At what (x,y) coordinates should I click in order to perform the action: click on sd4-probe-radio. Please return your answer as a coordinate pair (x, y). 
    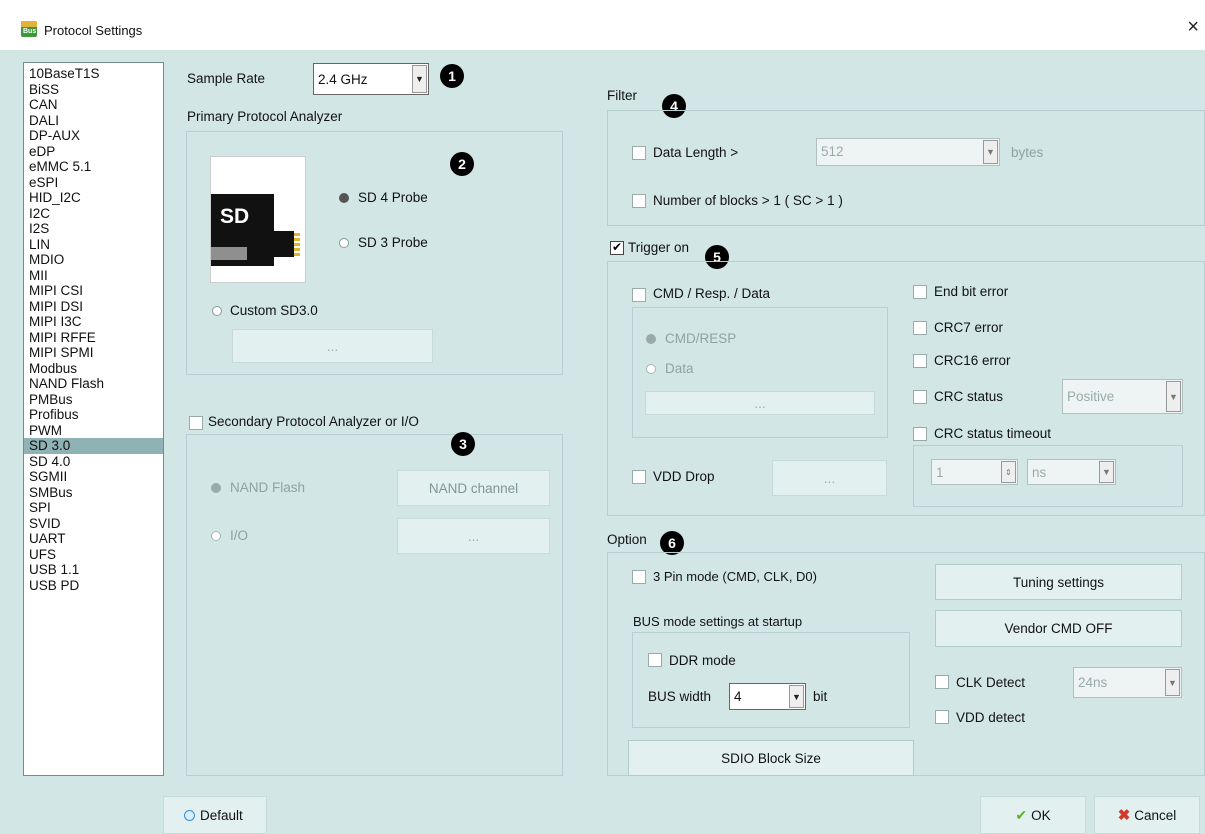
    Looking at the image, I should click on (344, 198).